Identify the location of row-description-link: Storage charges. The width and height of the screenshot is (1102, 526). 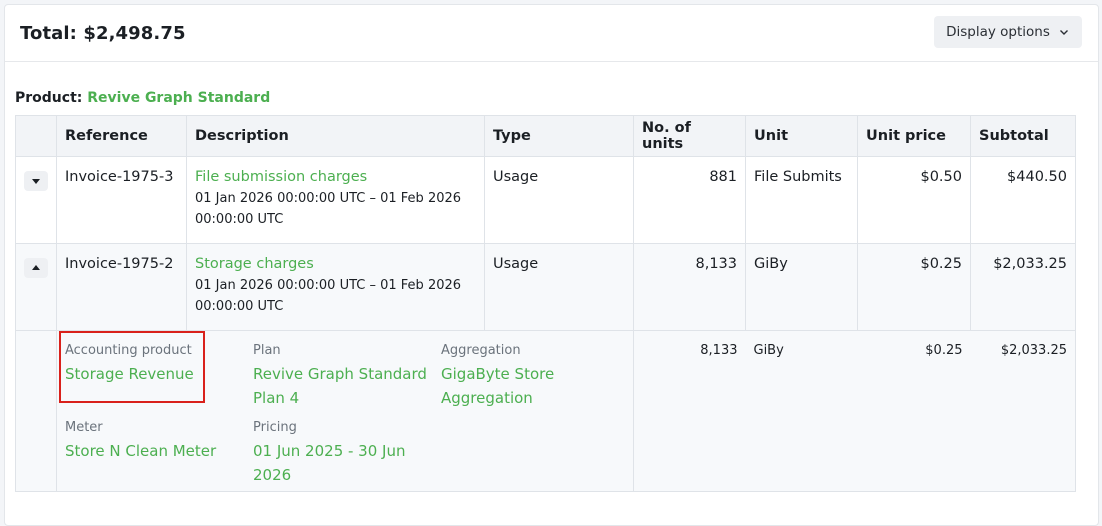
(335, 258).